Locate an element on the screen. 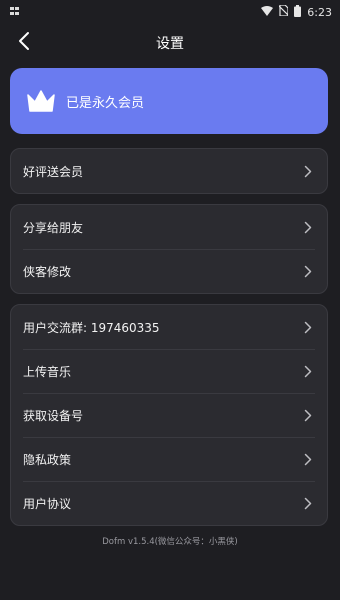 The height and width of the screenshot is (600, 340). settings-group-review: 好评送会员 is located at coordinates (169, 171).